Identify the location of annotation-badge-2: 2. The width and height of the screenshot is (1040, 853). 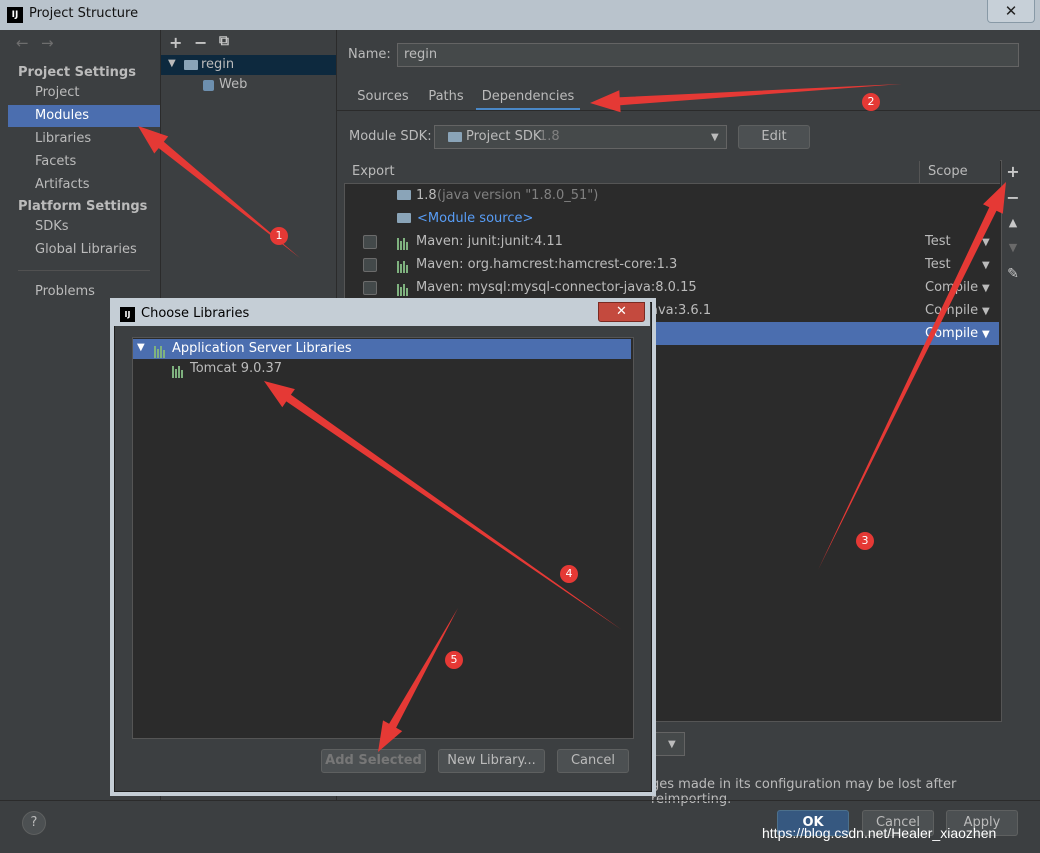
(871, 102).